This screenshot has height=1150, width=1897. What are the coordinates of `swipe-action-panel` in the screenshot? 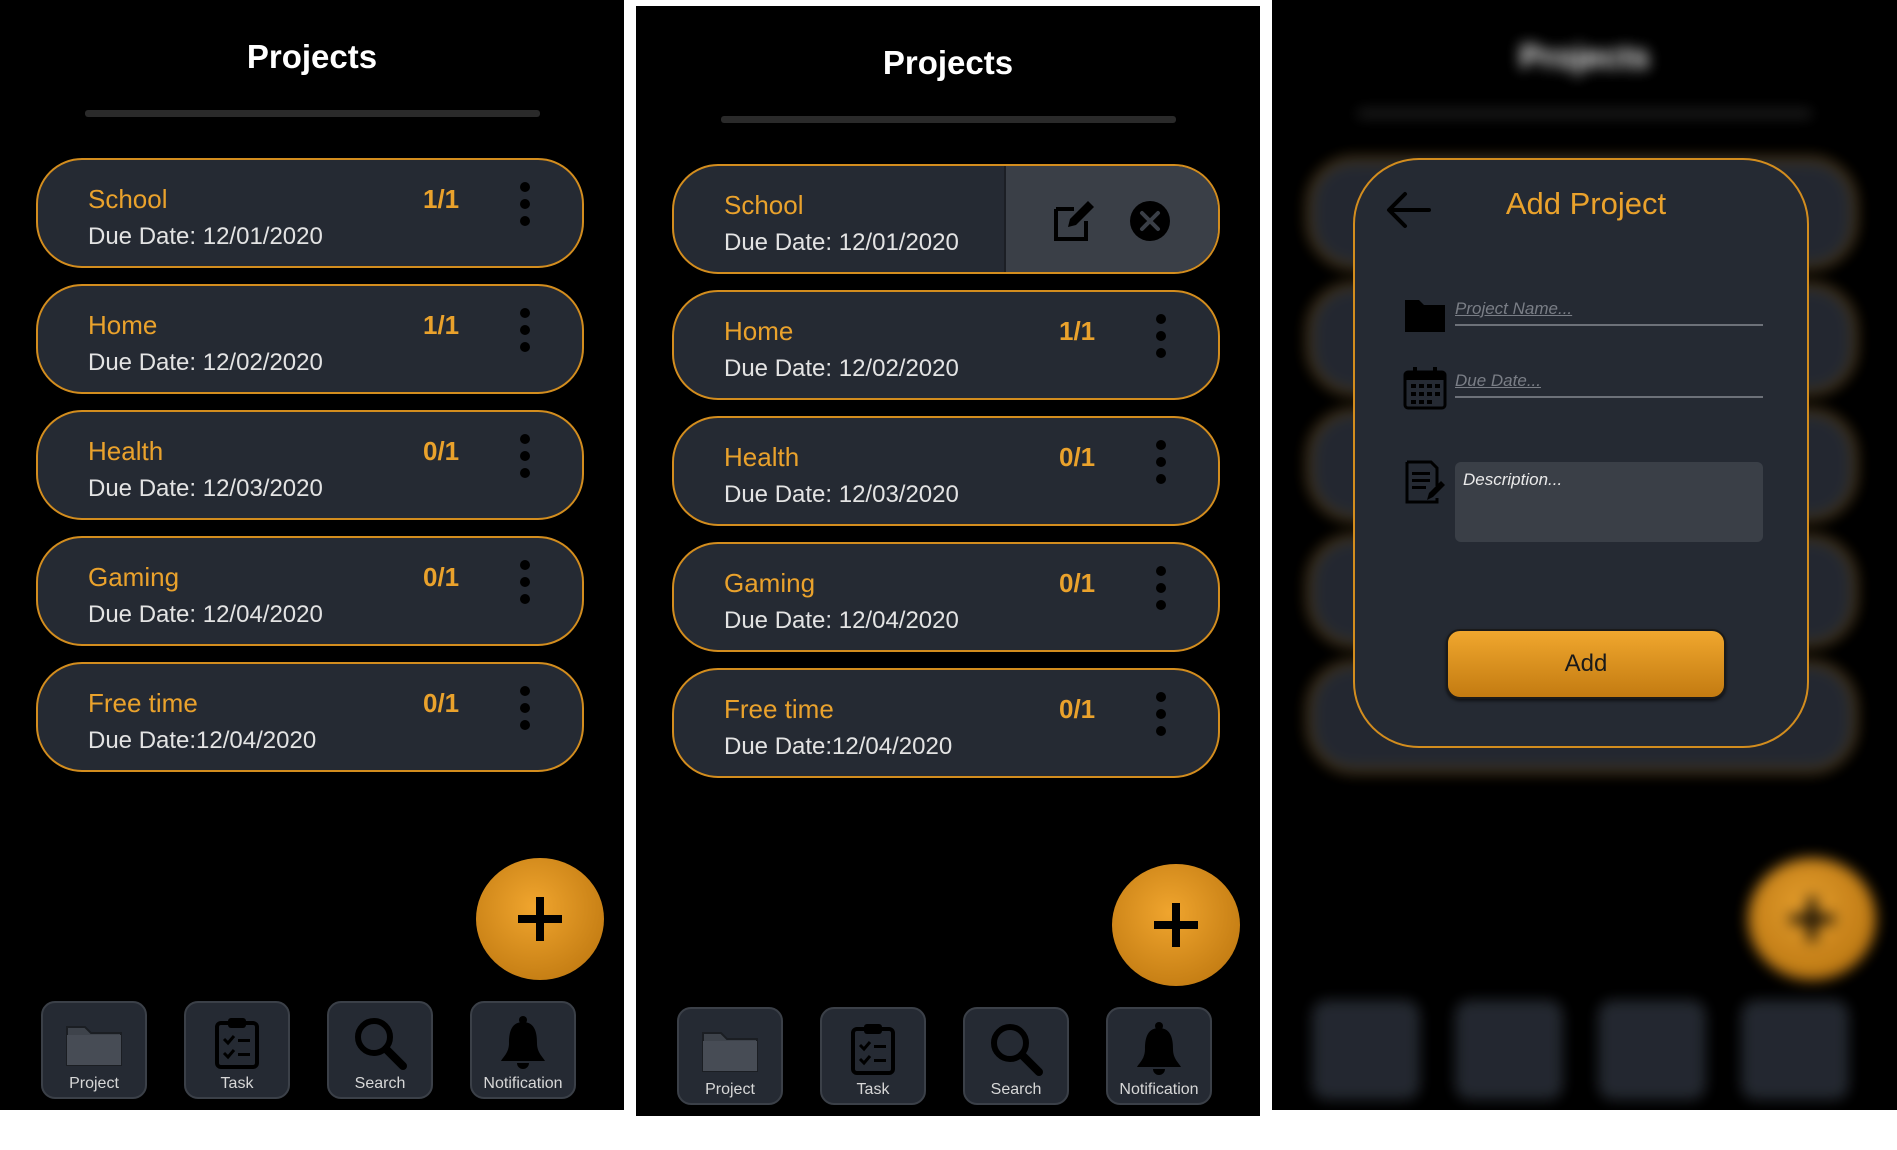 It's located at (1111, 219).